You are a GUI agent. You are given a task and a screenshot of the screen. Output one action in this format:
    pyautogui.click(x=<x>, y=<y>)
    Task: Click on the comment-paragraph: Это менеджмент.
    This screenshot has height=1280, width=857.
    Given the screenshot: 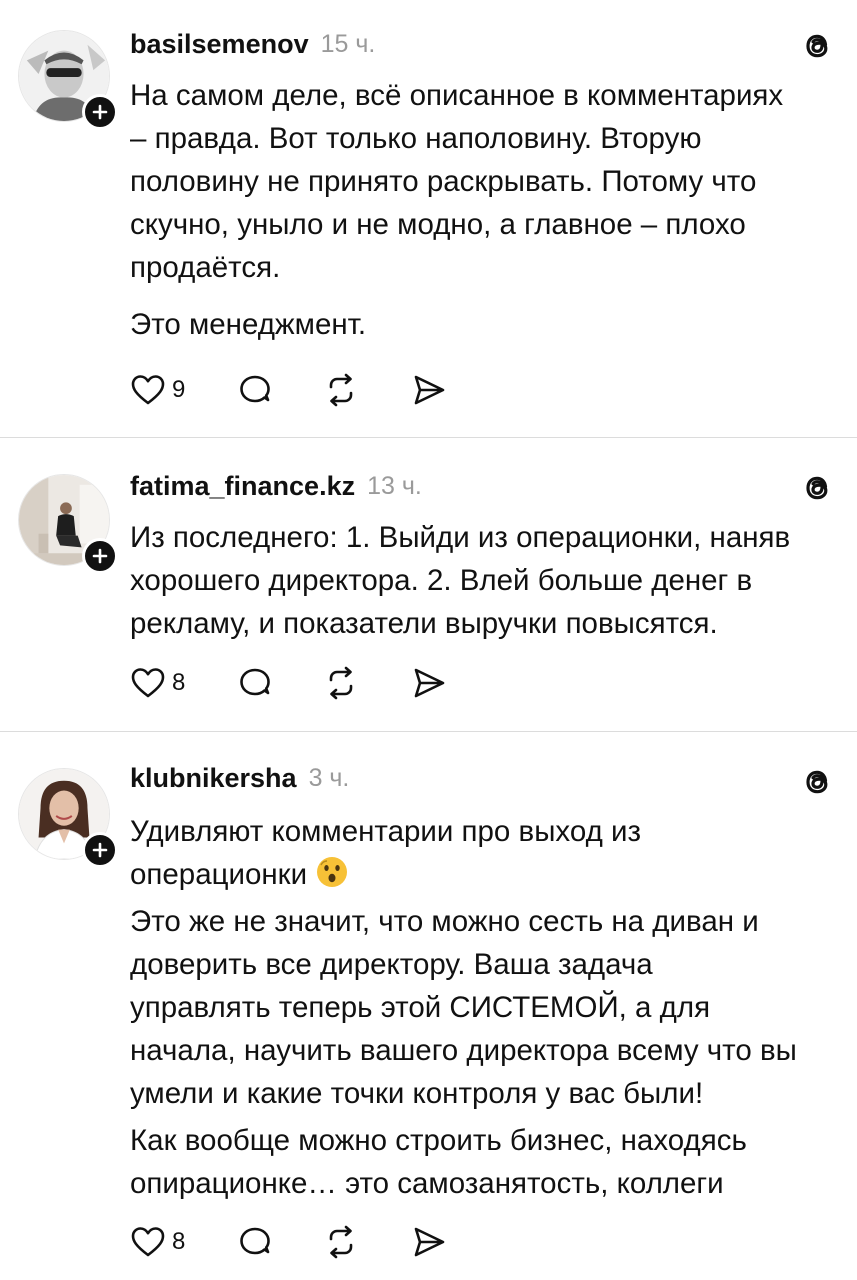 What is the action you would take?
    pyautogui.click(x=248, y=324)
    